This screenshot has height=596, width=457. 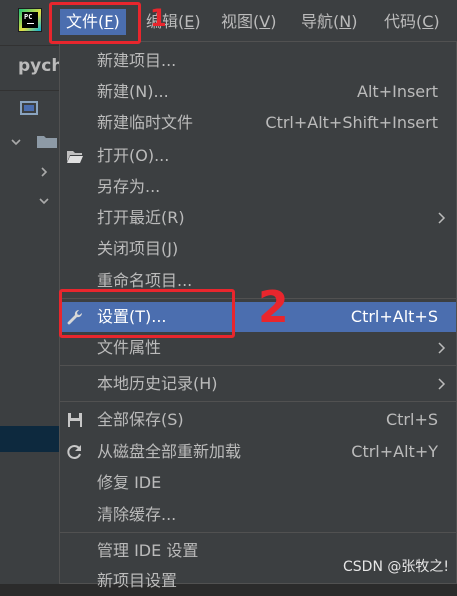 I want to click on menu-item-local-history: 本地历史记录(H), so click(x=258, y=384).